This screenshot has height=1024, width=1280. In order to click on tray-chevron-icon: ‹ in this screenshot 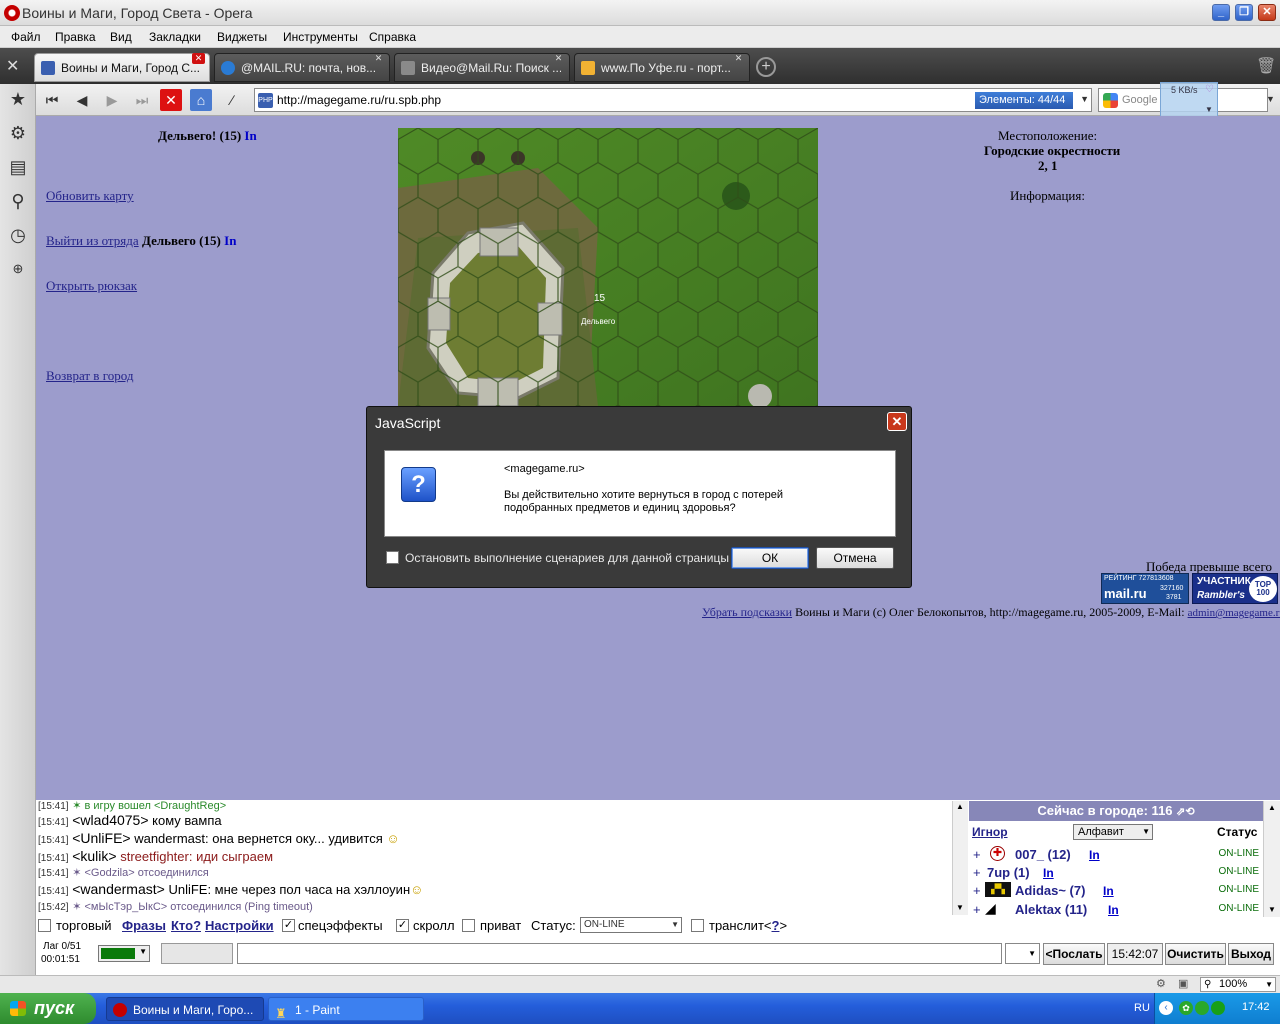, I will do `click(1166, 1008)`.